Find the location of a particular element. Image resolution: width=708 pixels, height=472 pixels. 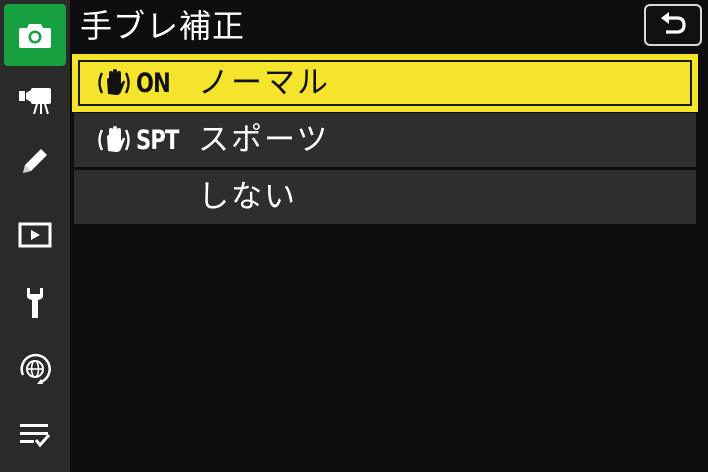

option-normal: ON ノーマル is located at coordinates (385, 83).